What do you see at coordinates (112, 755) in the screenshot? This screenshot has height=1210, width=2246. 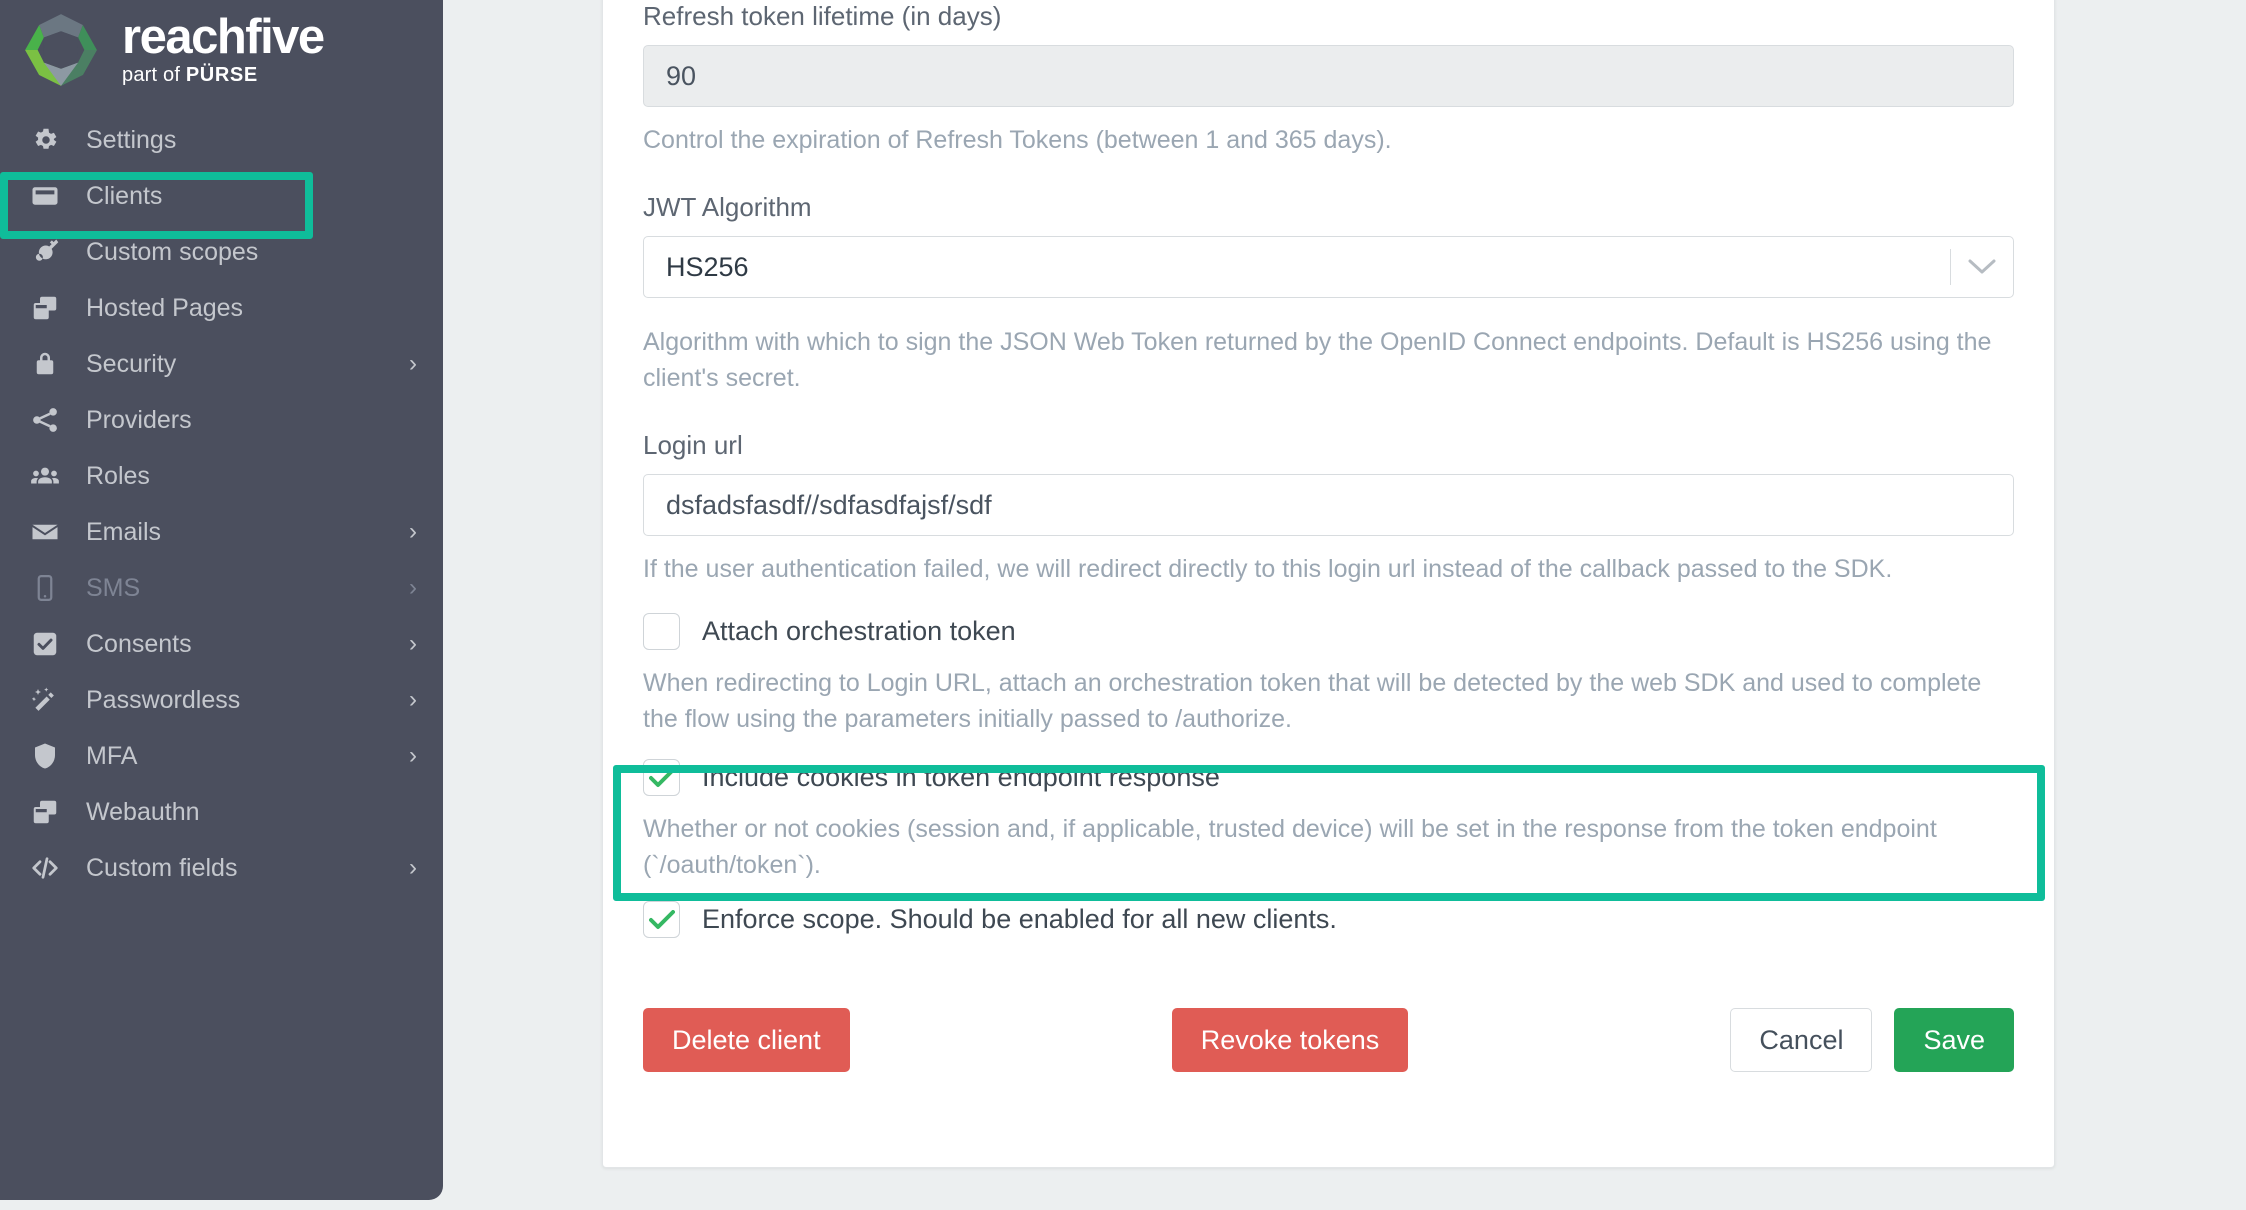 I see `sidebar-item-label: MFA` at bounding box center [112, 755].